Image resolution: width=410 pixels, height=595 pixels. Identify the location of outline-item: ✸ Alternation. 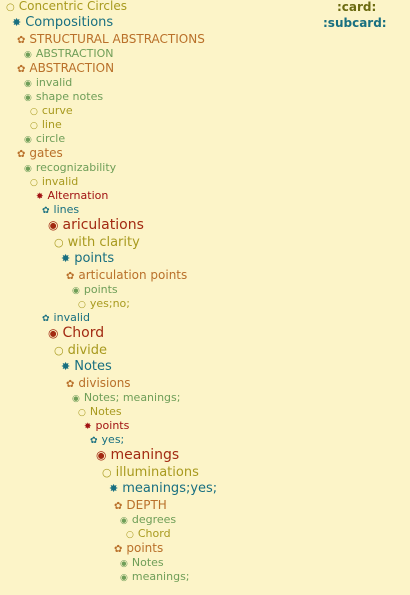
(72, 196).